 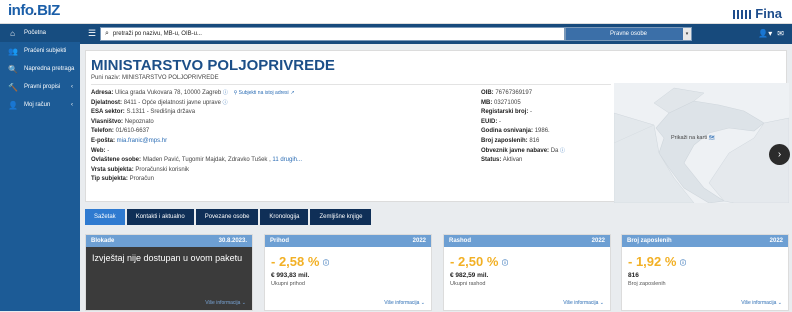 What do you see at coordinates (743, 15) in the screenshot?
I see `fina-stripes-icon` at bounding box center [743, 15].